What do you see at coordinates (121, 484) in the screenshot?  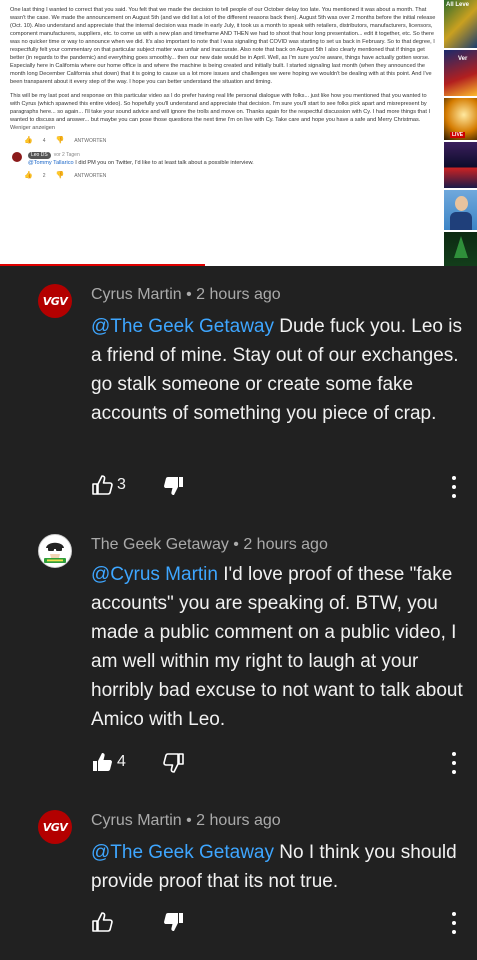 I see `like-count: 3` at bounding box center [121, 484].